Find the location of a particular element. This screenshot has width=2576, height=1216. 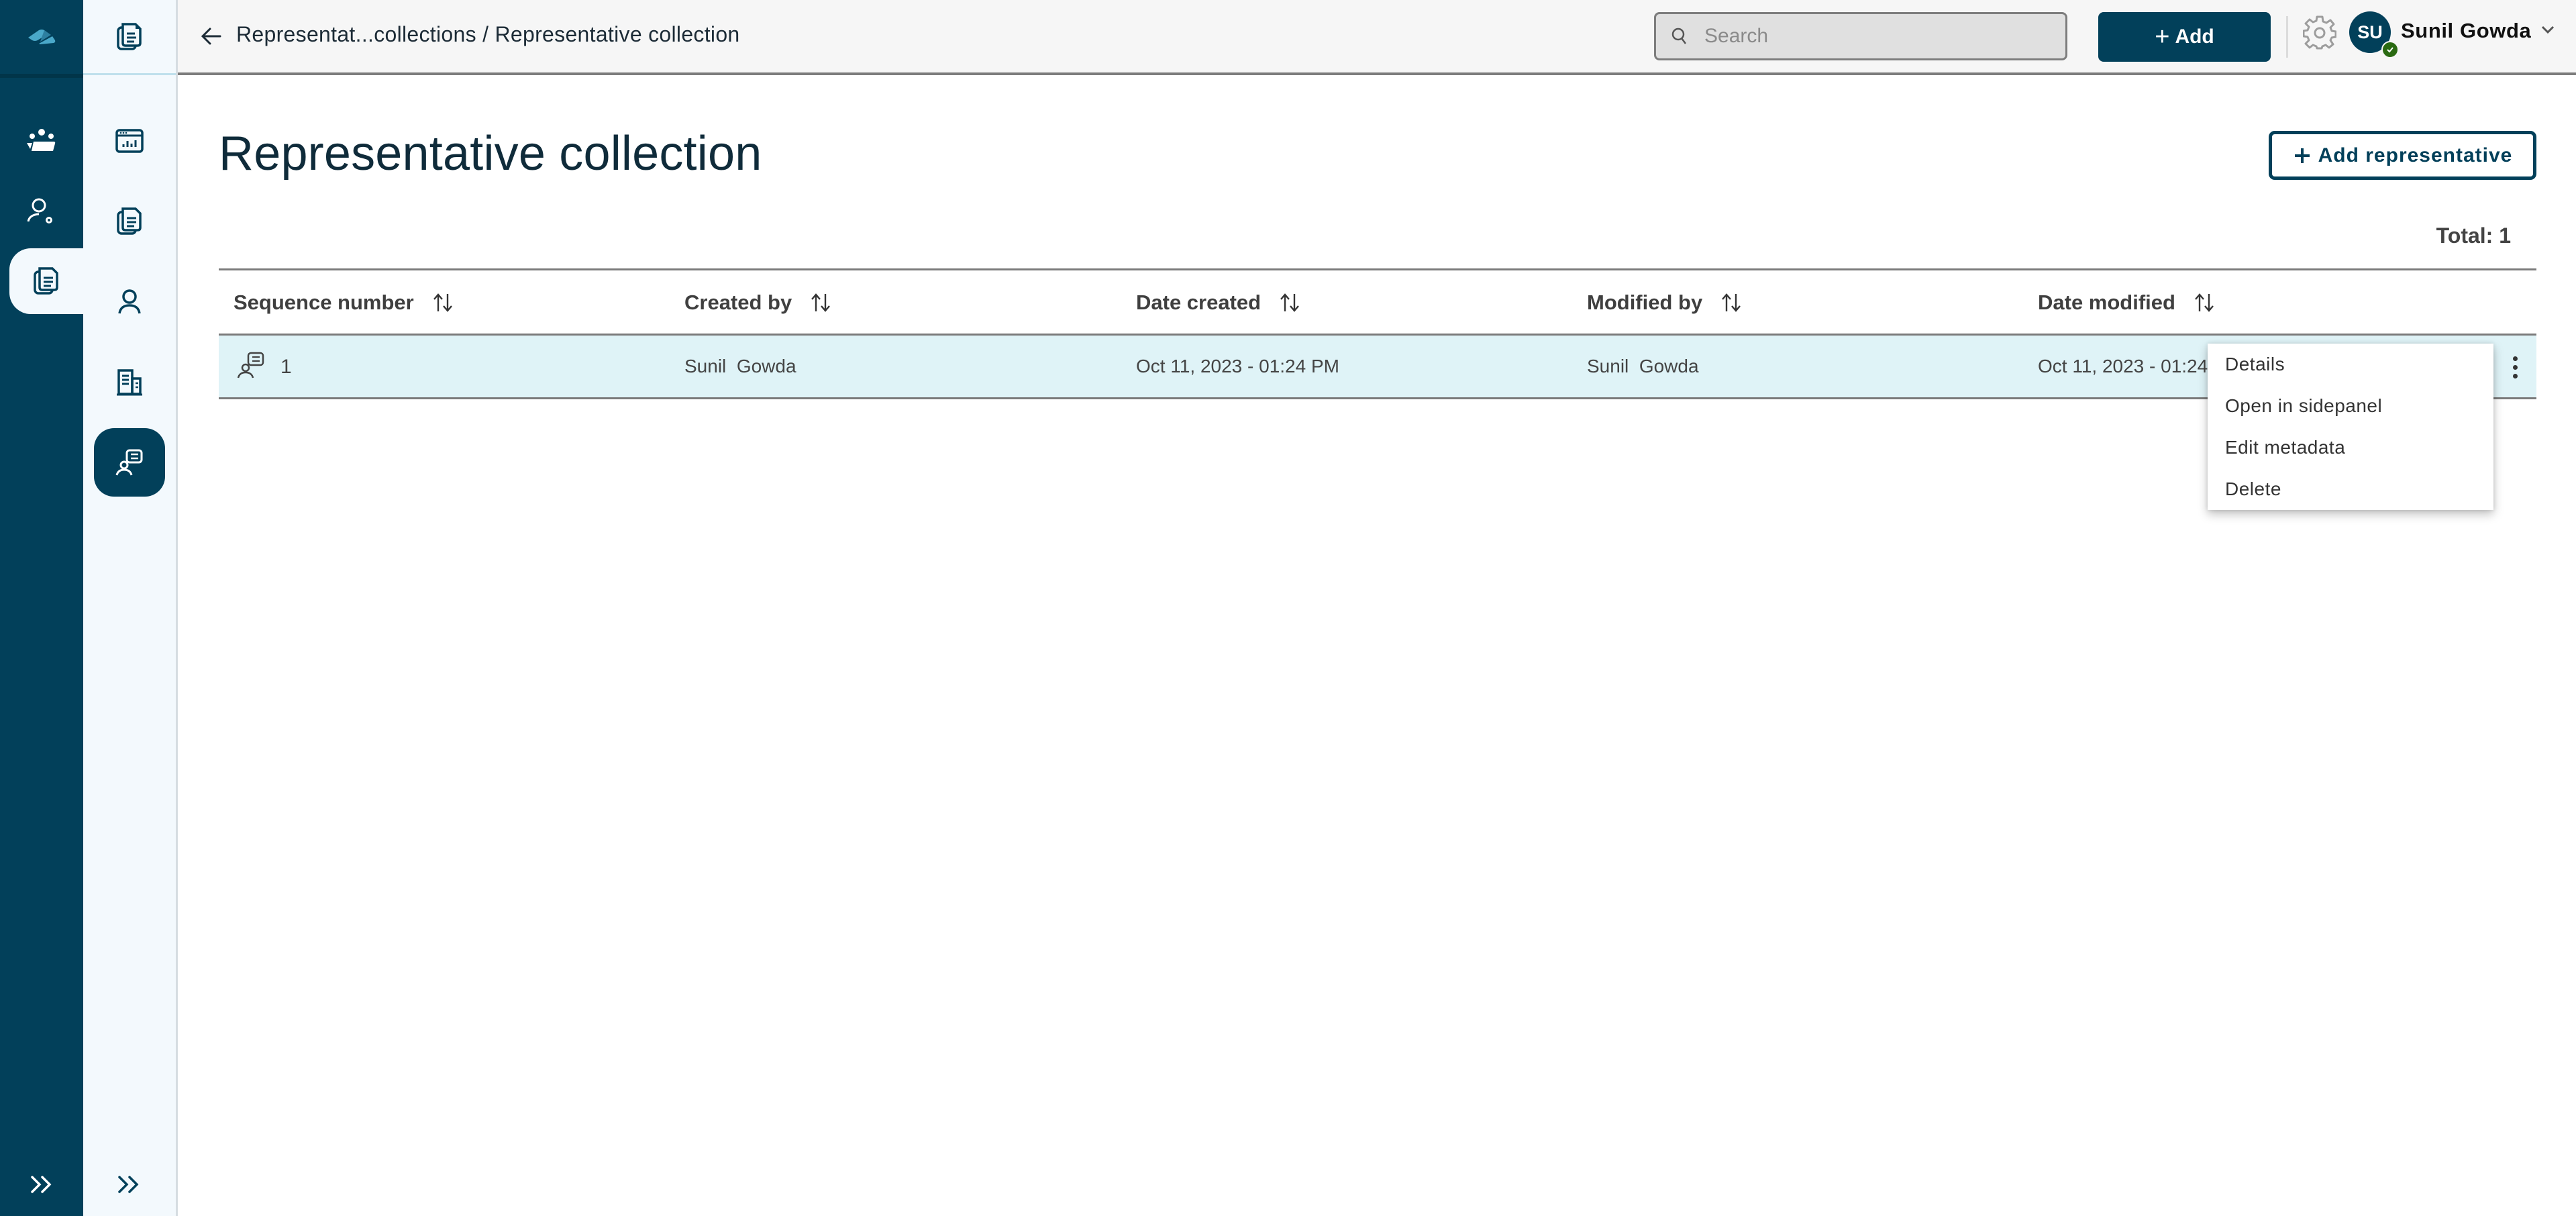

column-header-modified-by: Modified by is located at coordinates (1665, 303).